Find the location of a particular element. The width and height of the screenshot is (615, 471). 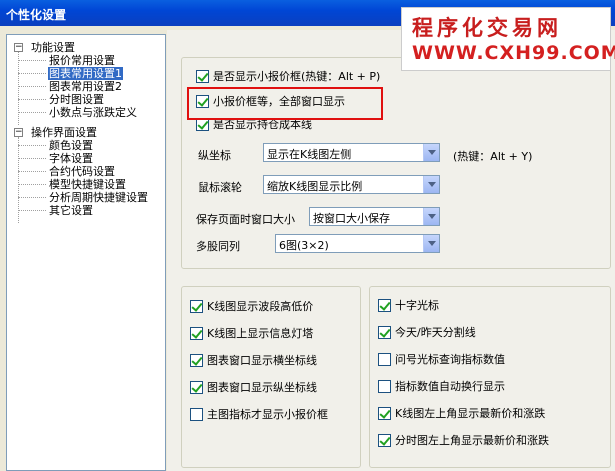

question-cursor-query-checkbox: 问号光标查询指标数值 is located at coordinates (441, 359).